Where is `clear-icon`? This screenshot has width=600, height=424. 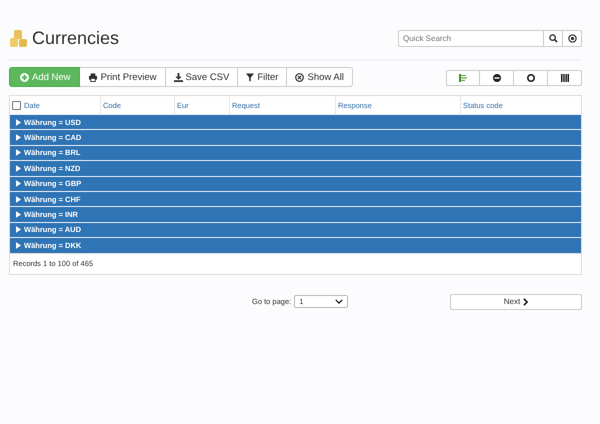
clear-icon is located at coordinates (572, 38).